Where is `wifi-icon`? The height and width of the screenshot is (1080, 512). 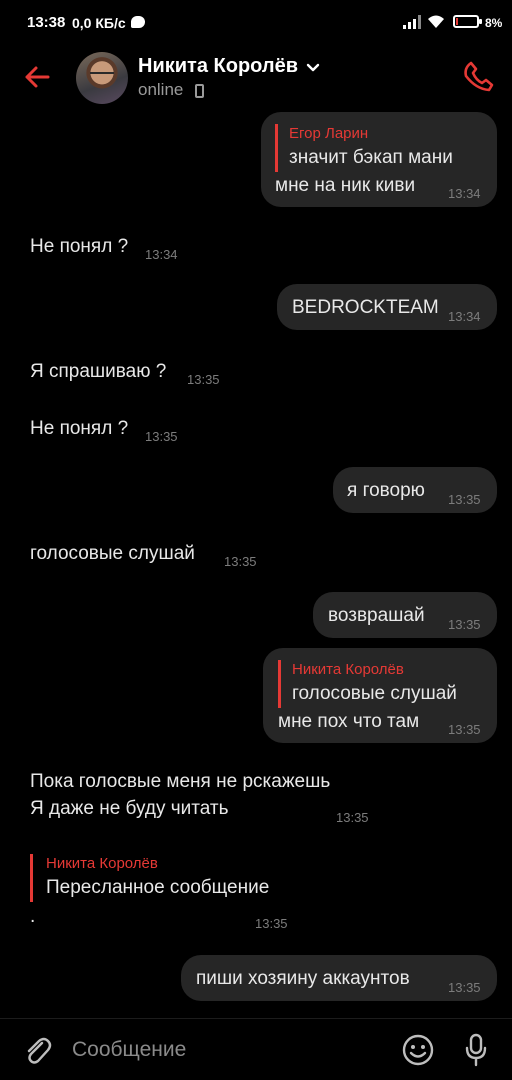 wifi-icon is located at coordinates (436, 21).